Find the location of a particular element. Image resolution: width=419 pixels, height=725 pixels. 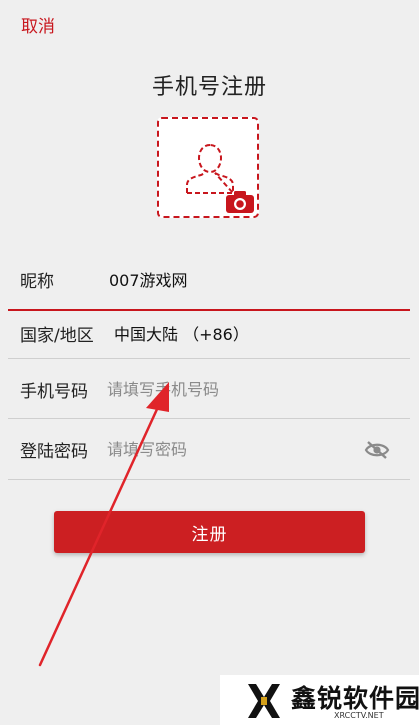

watermark: 鑫锐软件园 XRCCTV.NET is located at coordinates (319, 700).